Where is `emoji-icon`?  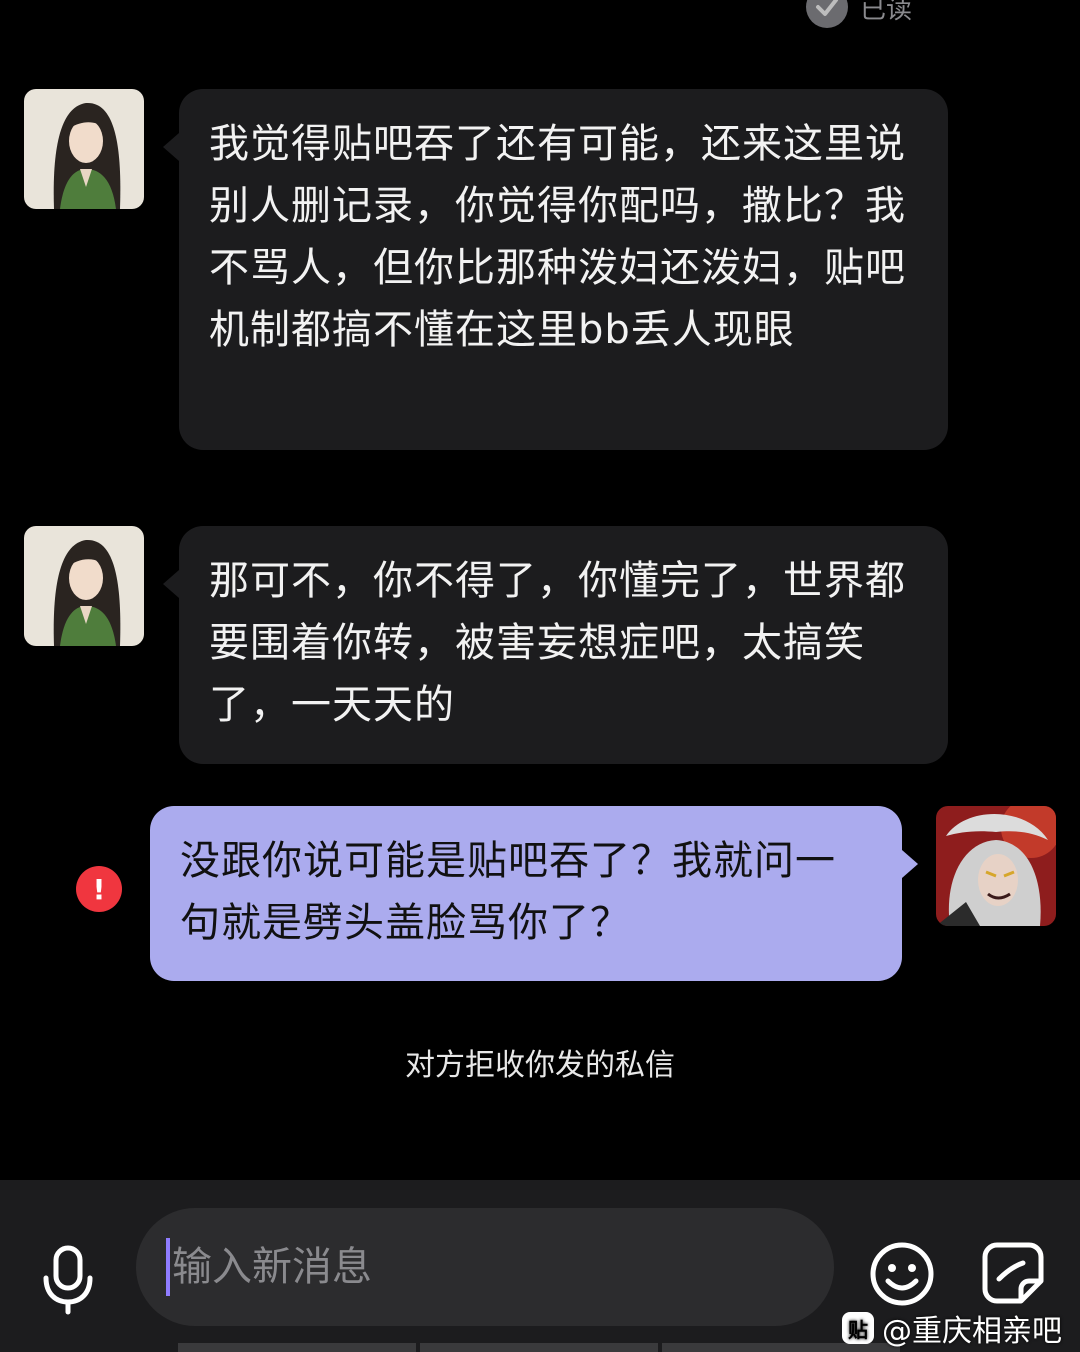 emoji-icon is located at coordinates (902, 1274).